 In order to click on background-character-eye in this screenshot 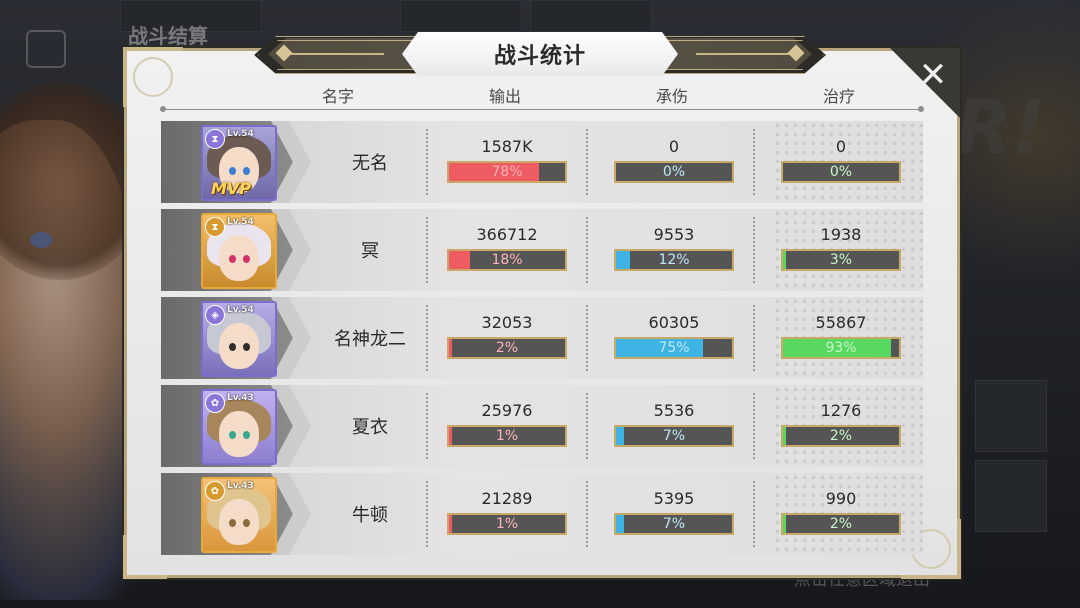, I will do `click(41, 240)`.